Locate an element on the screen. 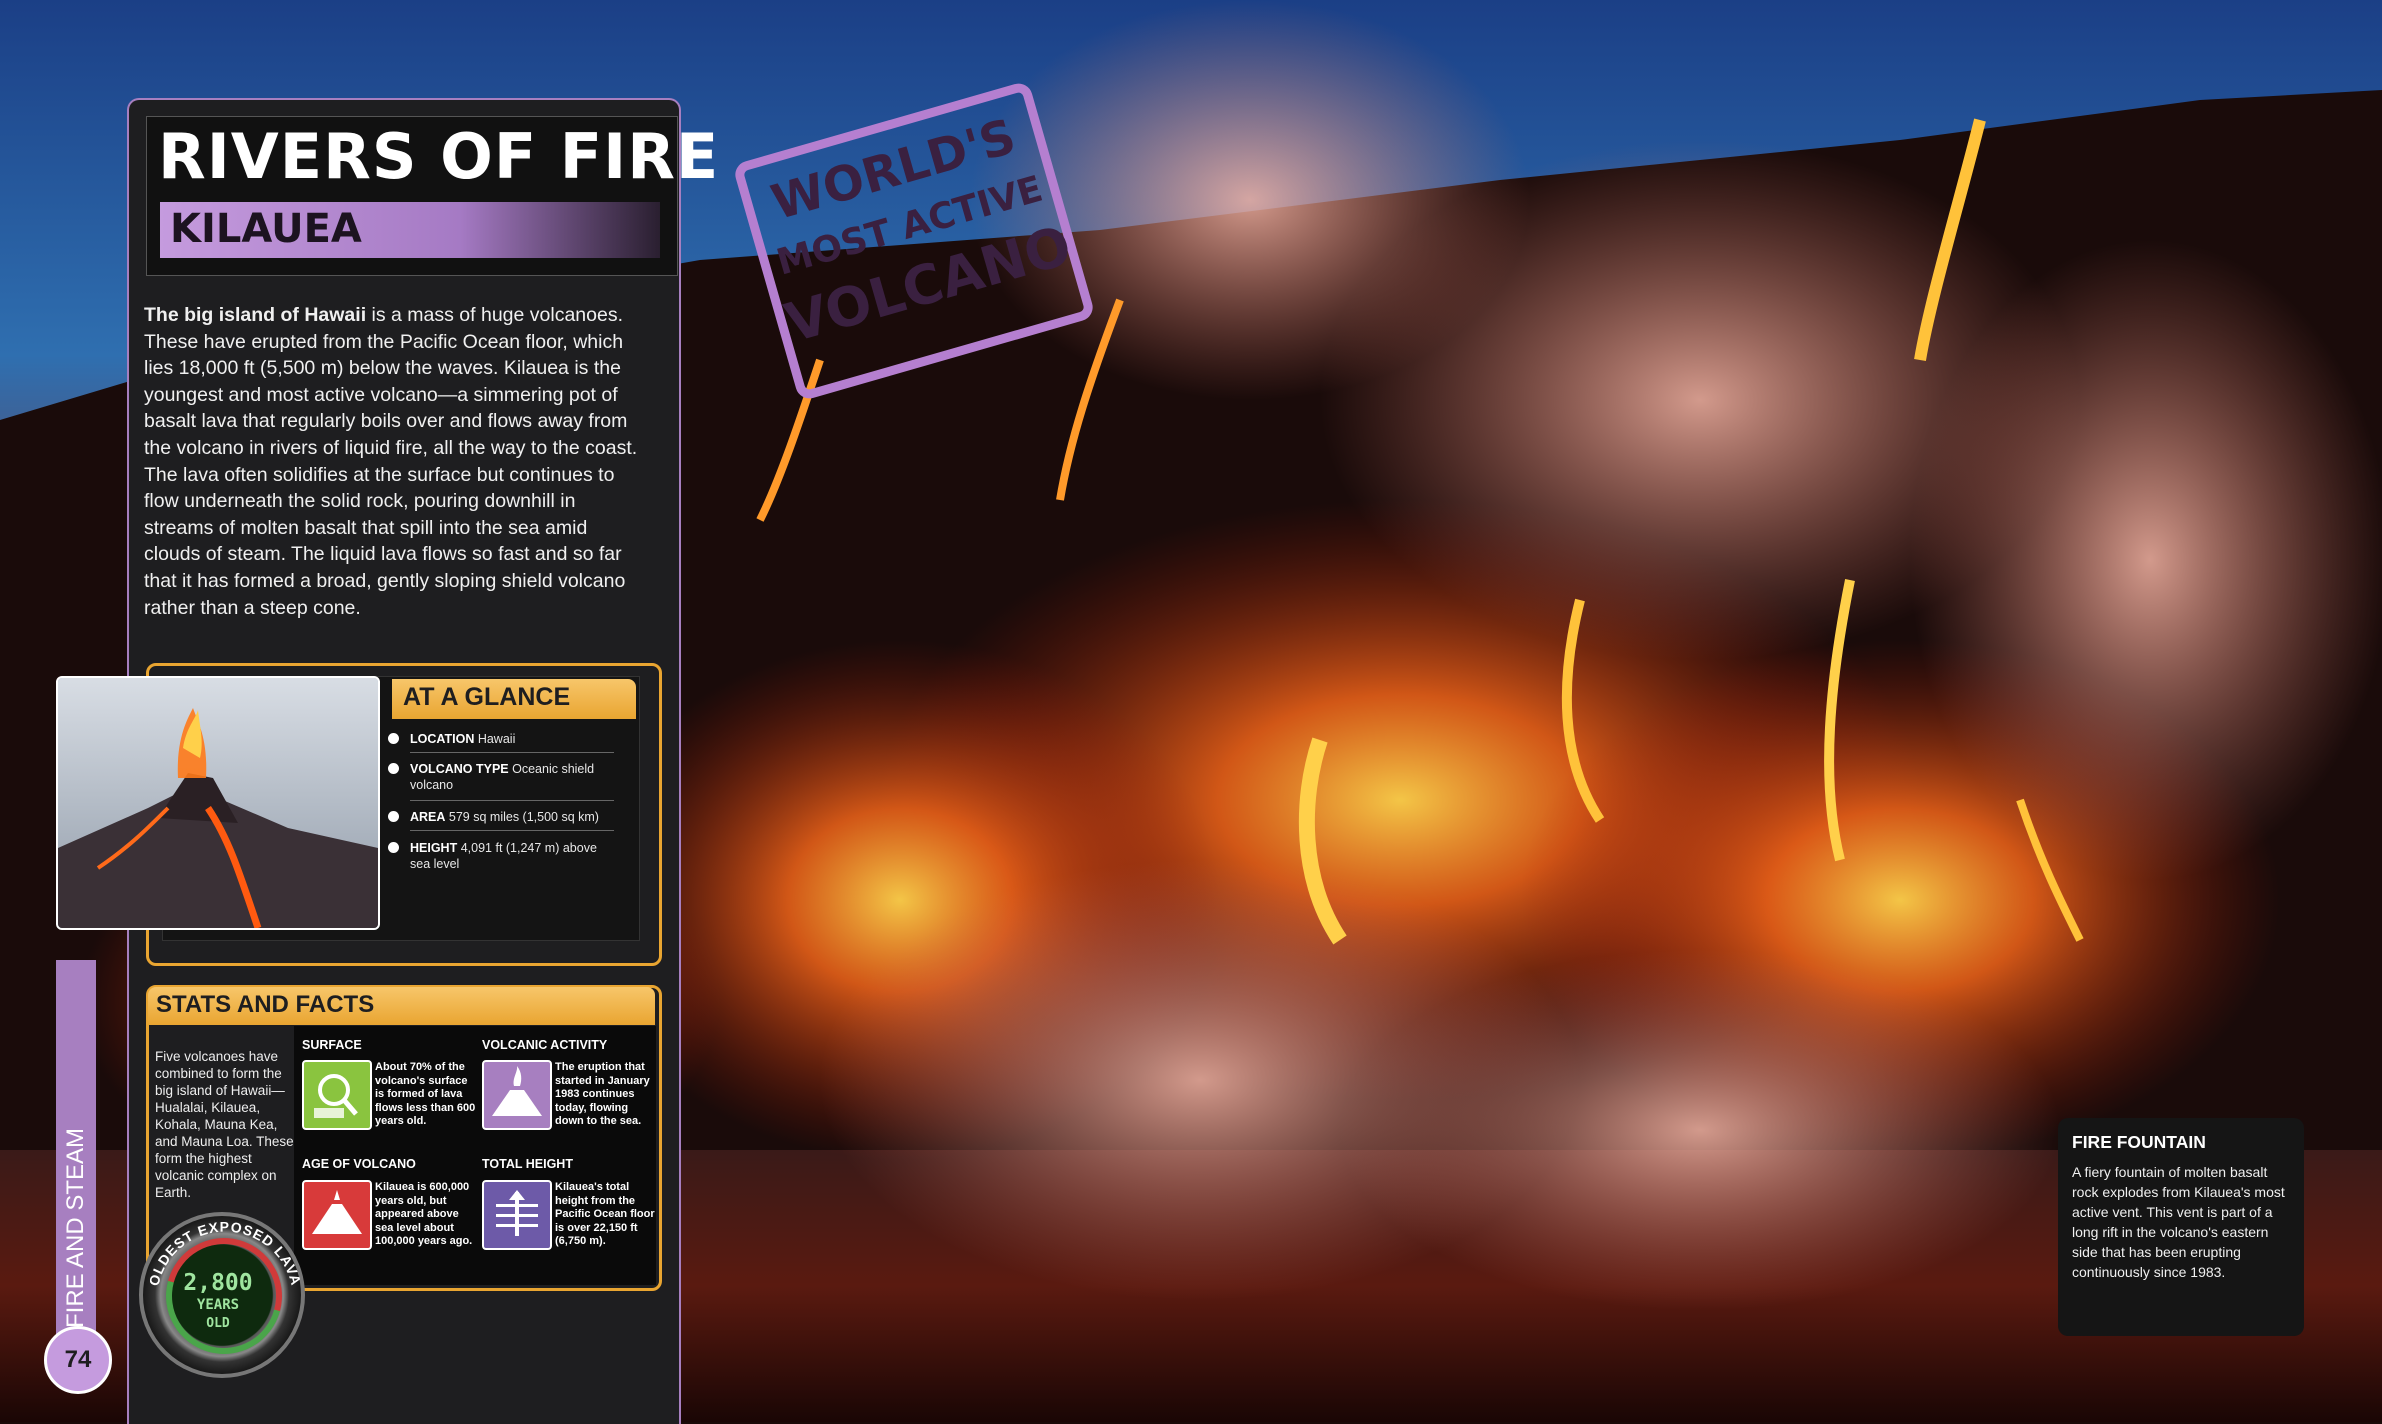  glance-label: VOLCANO TYPE is located at coordinates (459, 769).